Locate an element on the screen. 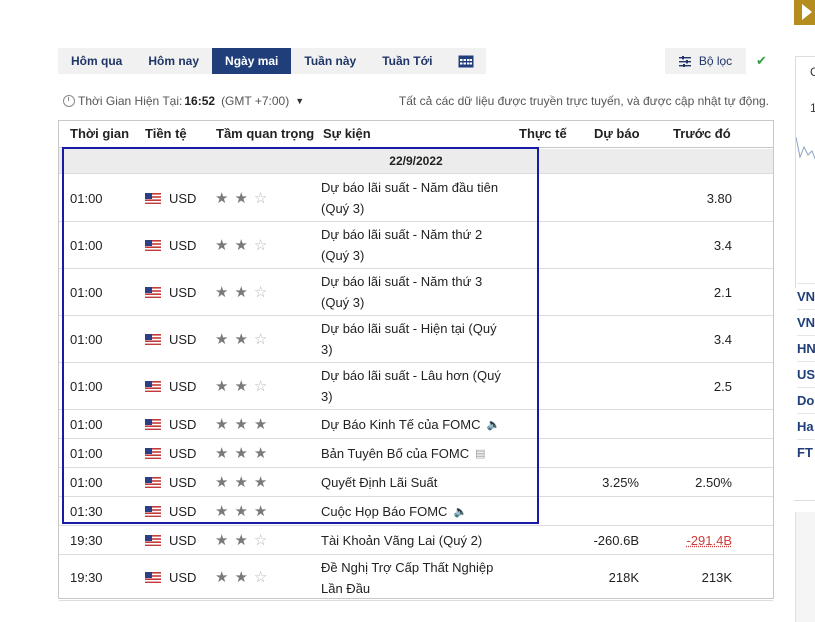 The image size is (815, 622). sidebar-news-item: Ha is located at coordinates (806, 426).